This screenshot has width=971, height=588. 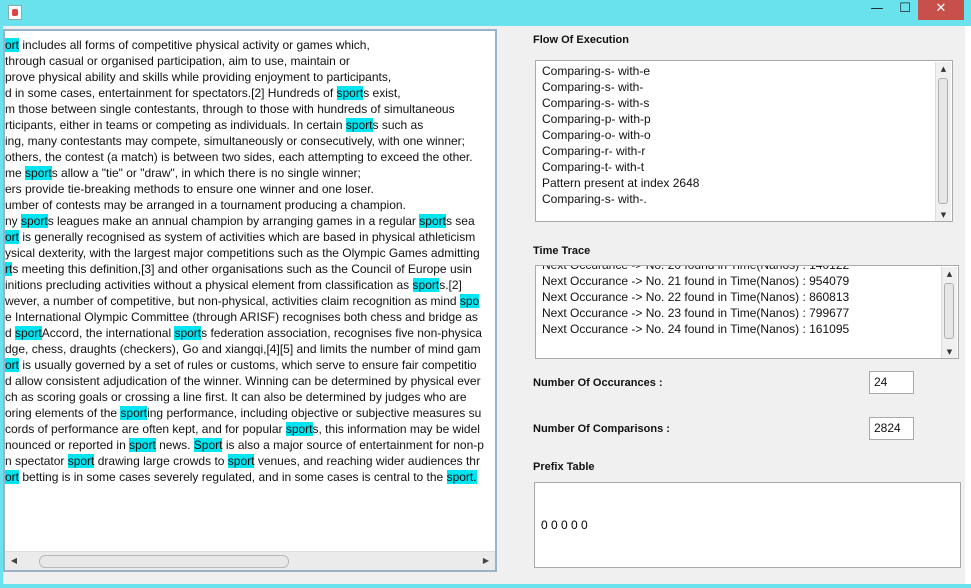 What do you see at coordinates (13, 221) in the screenshot?
I see `text-segment: ny` at bounding box center [13, 221].